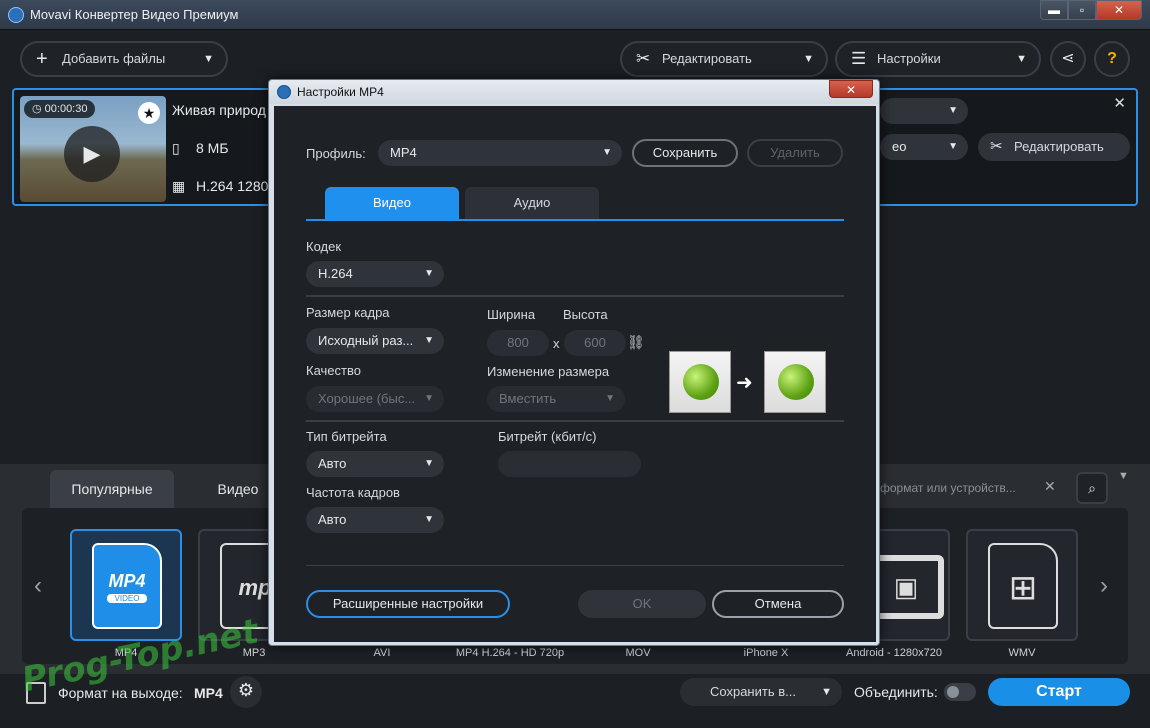 This screenshot has width=1150, height=728. What do you see at coordinates (1123, 476) in the screenshot?
I see `collapse-icon: ▼` at bounding box center [1123, 476].